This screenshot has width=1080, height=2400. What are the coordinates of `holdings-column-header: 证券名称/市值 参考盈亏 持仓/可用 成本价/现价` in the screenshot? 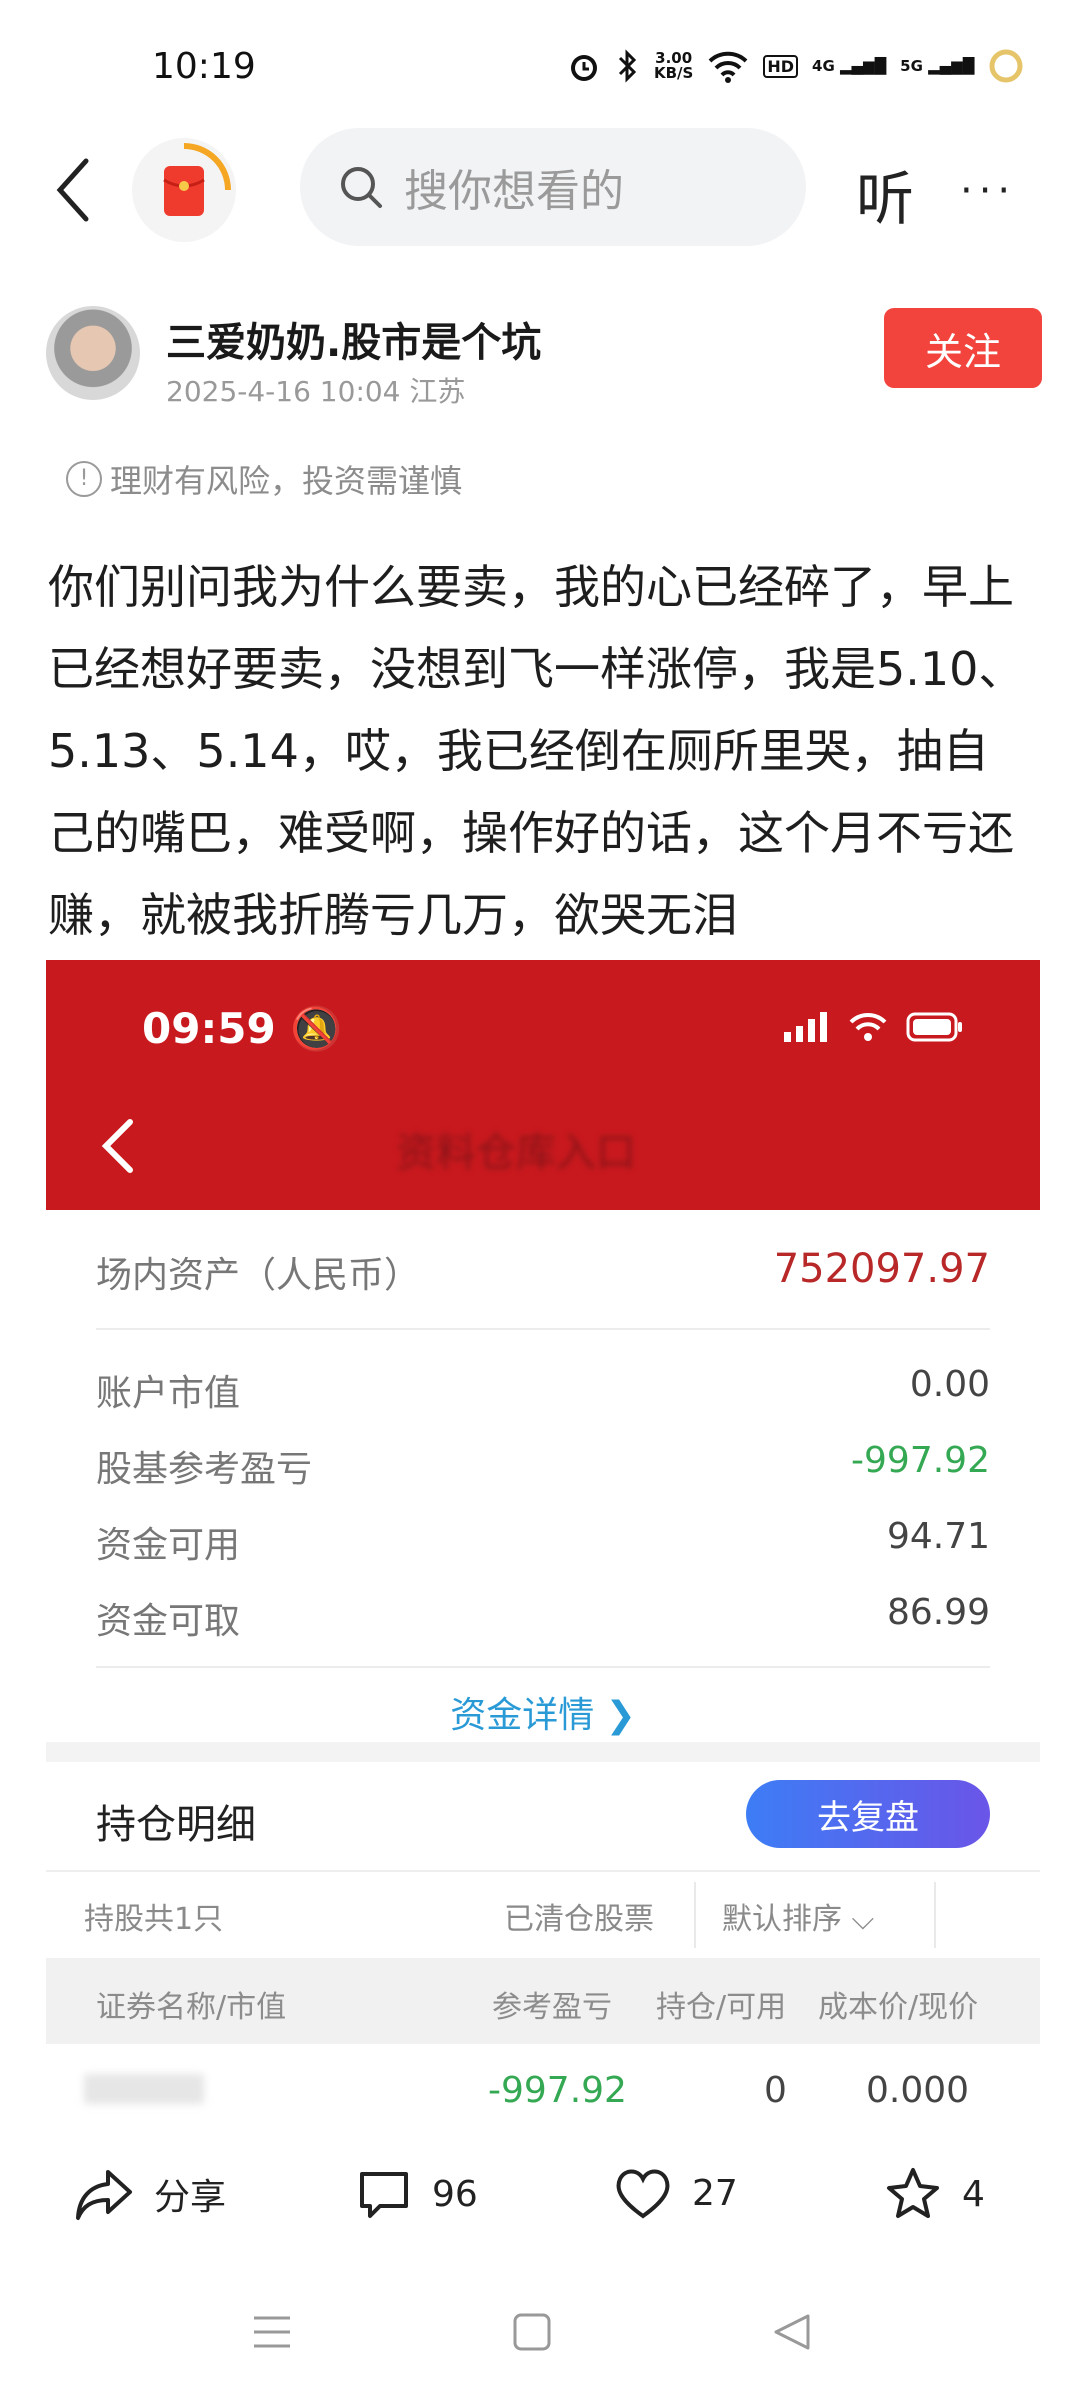 It's located at (543, 2001).